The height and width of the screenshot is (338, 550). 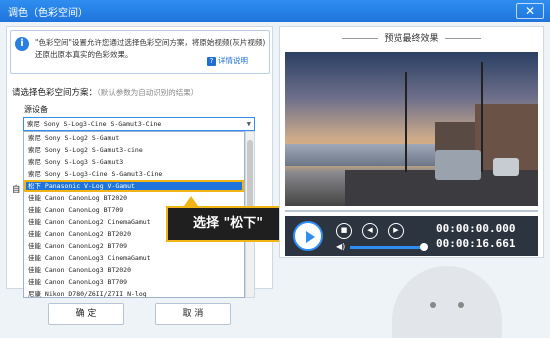 I want to click on play-icon, so click(x=310, y=237).